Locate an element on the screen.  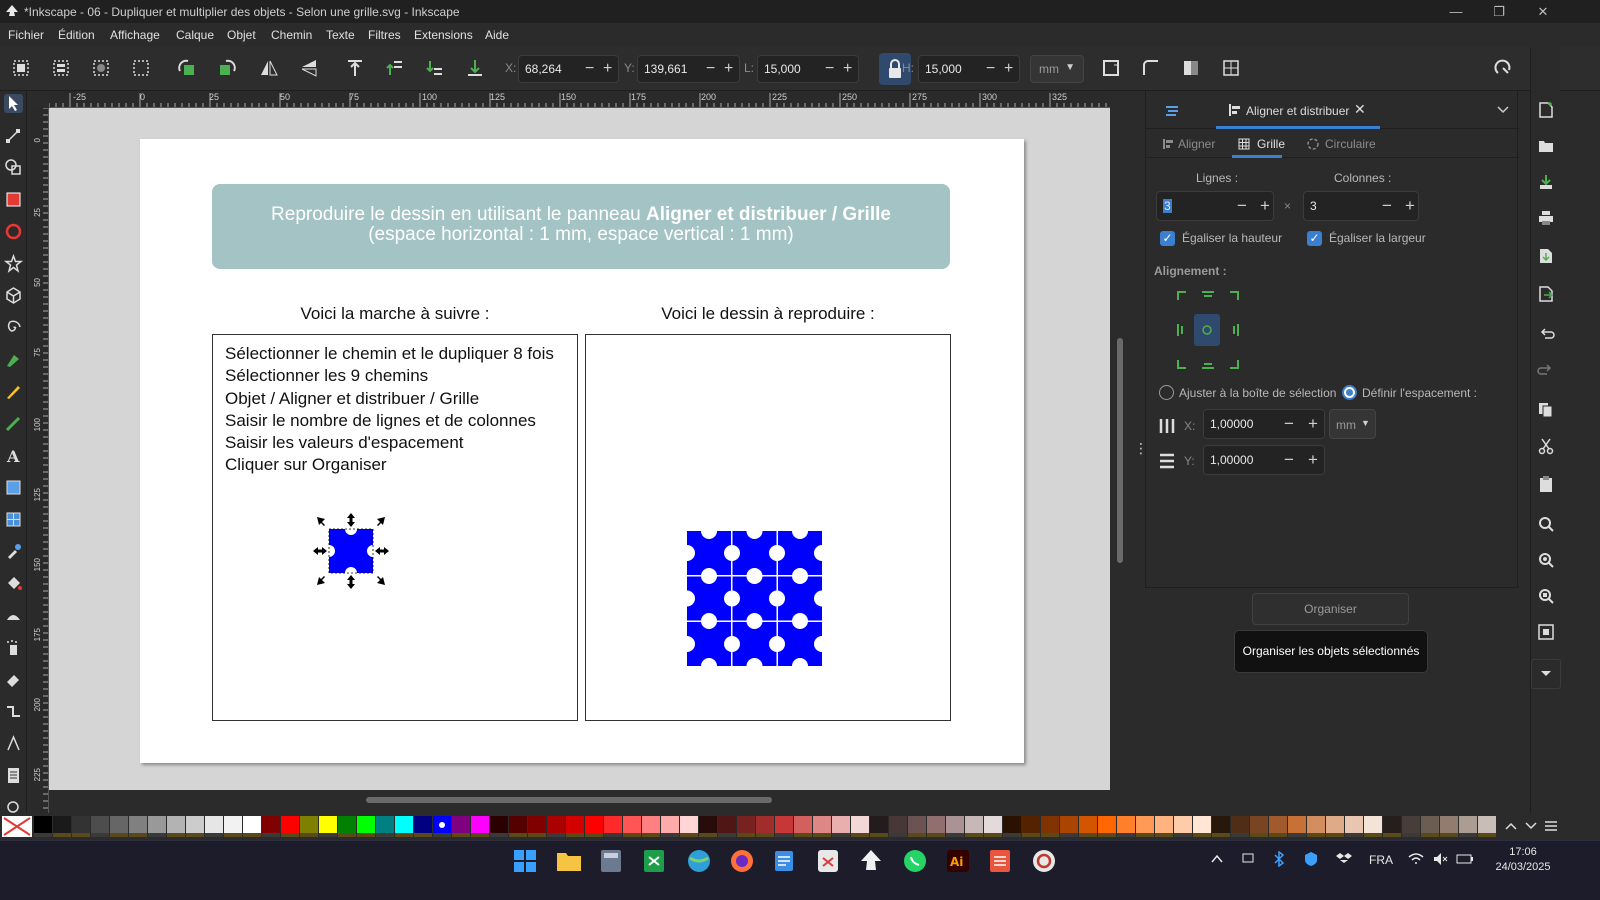
x-increment: + is located at coordinates (607, 69).